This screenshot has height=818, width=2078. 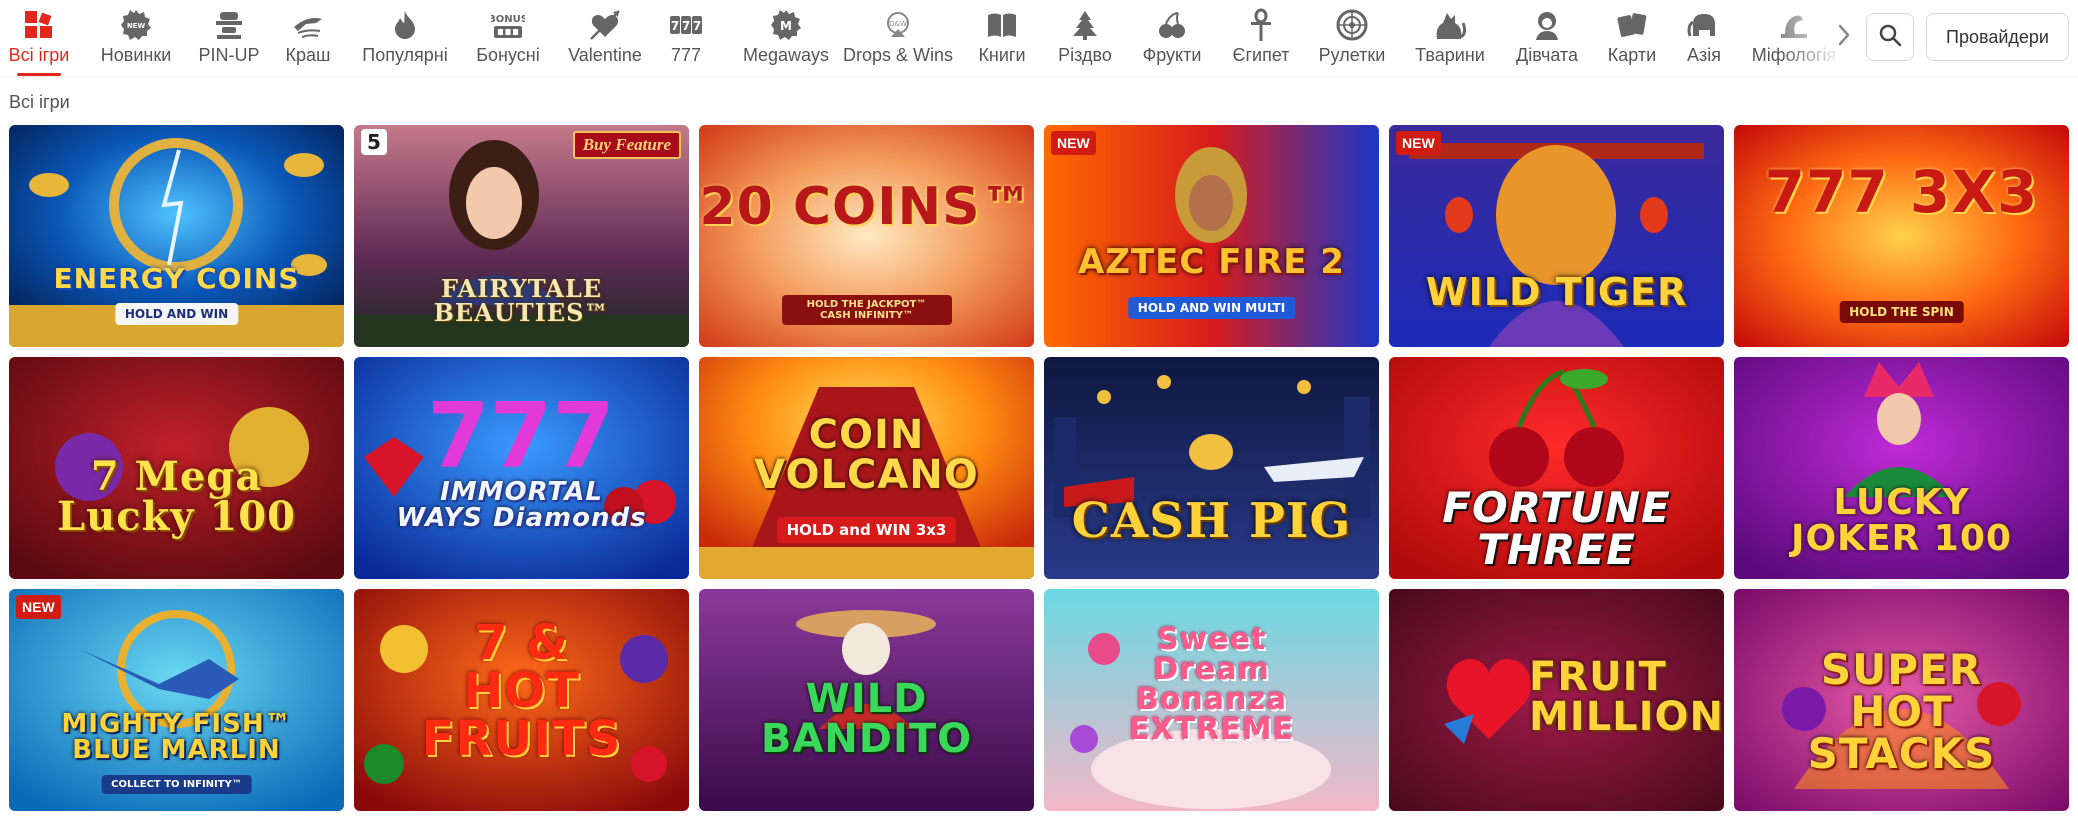 What do you see at coordinates (1352, 25) in the screenshot?
I see `roulette-icon` at bounding box center [1352, 25].